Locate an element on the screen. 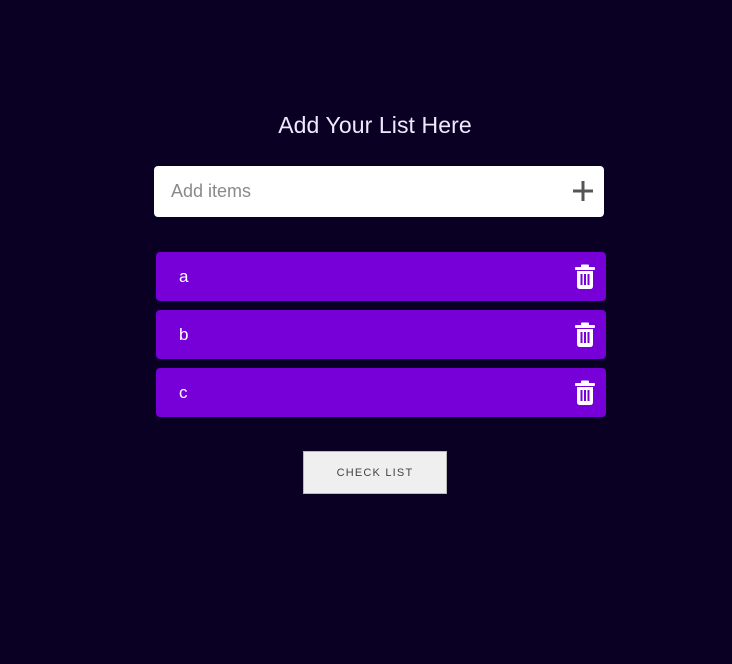 The width and height of the screenshot is (732, 664). list-item: b is located at coordinates (381, 334).